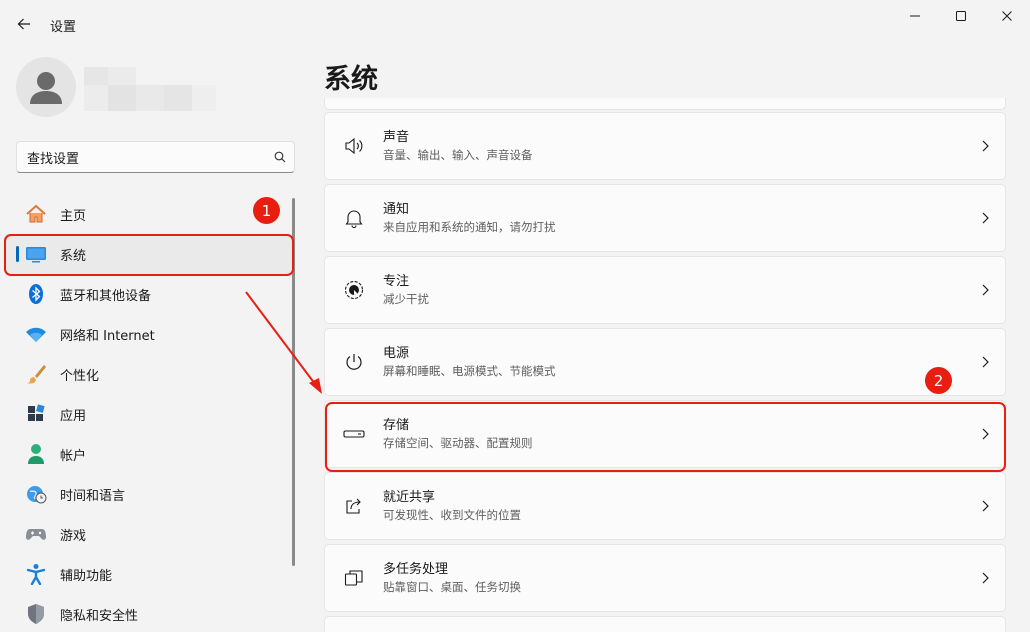  I want to click on title-bar: 设置, so click(515, 24).